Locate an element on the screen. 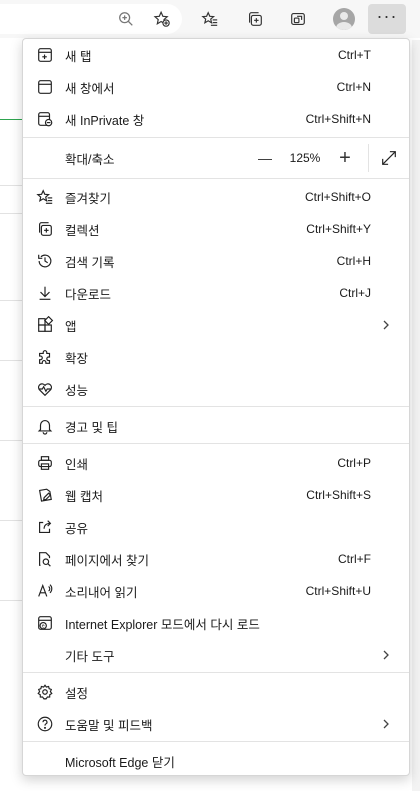 This screenshot has height=791, width=420. menu-item-new-tab: 새 탭 Ctrl+T is located at coordinates (216, 55).